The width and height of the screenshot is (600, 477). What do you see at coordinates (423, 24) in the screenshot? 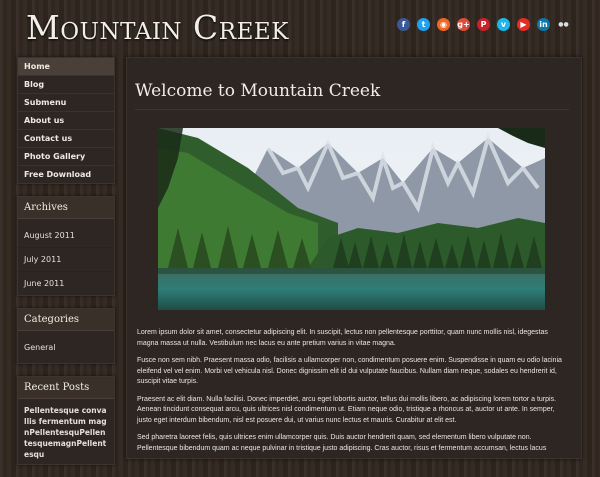
I see `twitter-icon: t` at bounding box center [423, 24].